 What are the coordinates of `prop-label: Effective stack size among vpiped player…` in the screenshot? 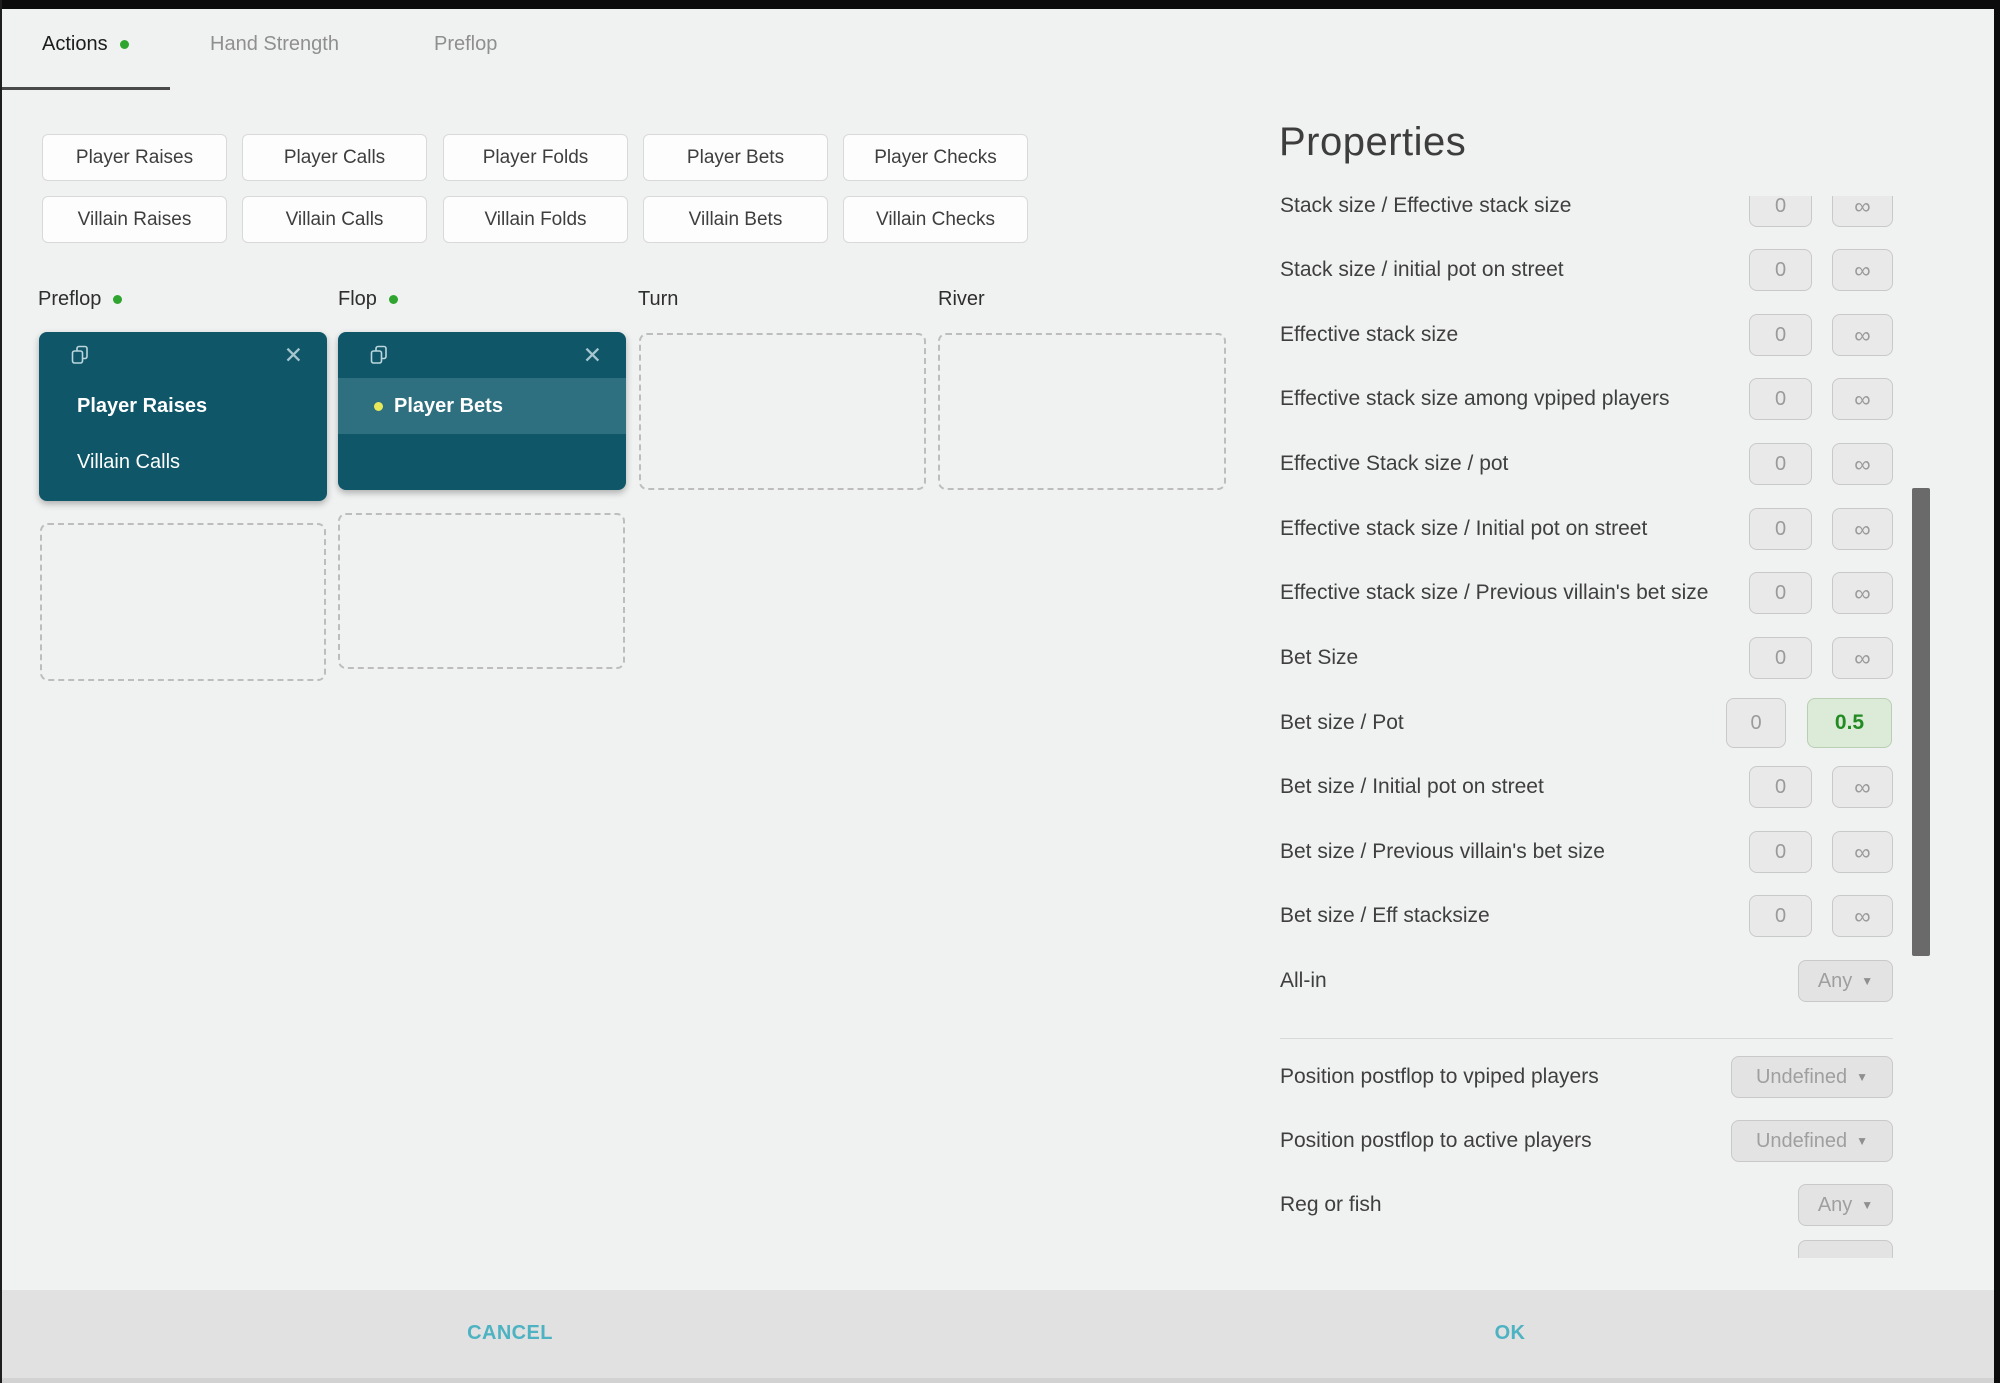 It's located at (1475, 398).